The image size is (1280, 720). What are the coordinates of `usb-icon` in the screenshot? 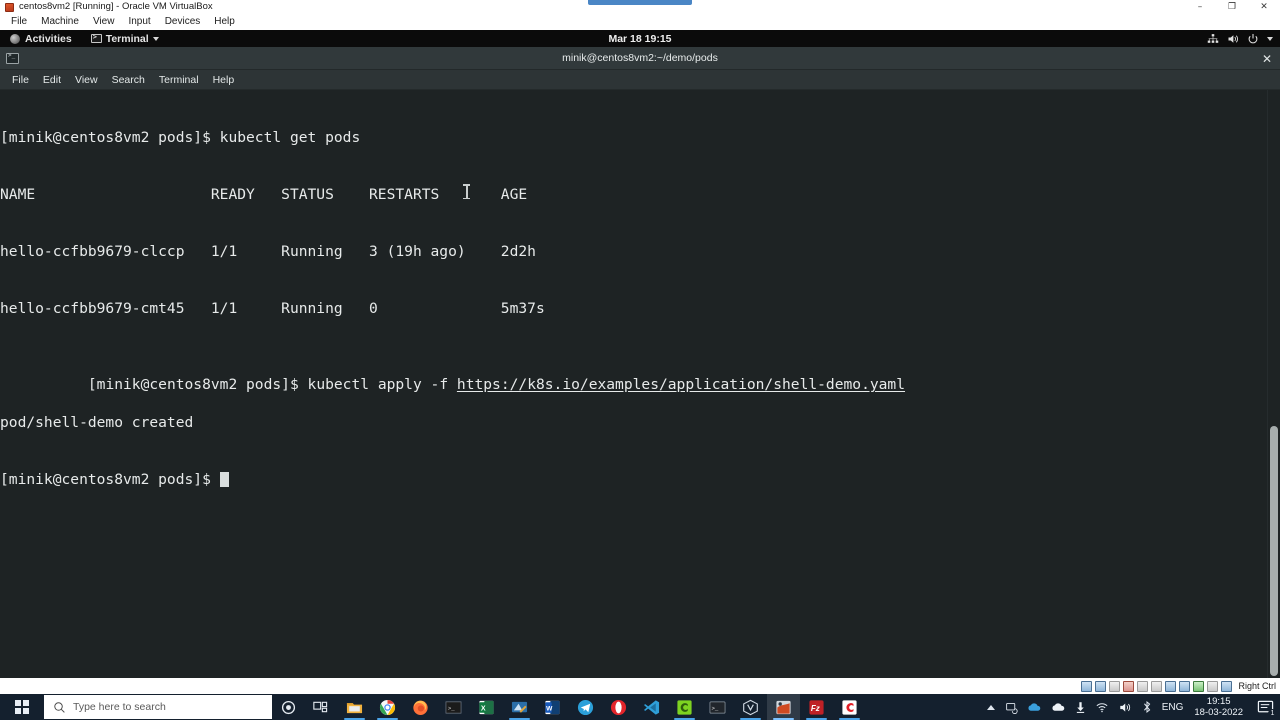 It's located at (1143, 686).